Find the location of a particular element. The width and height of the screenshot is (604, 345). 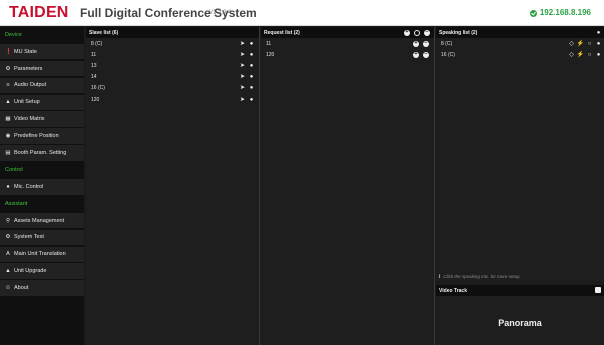

sidebar-item-parameters: ⚙ Parameters is located at coordinates (42, 68).